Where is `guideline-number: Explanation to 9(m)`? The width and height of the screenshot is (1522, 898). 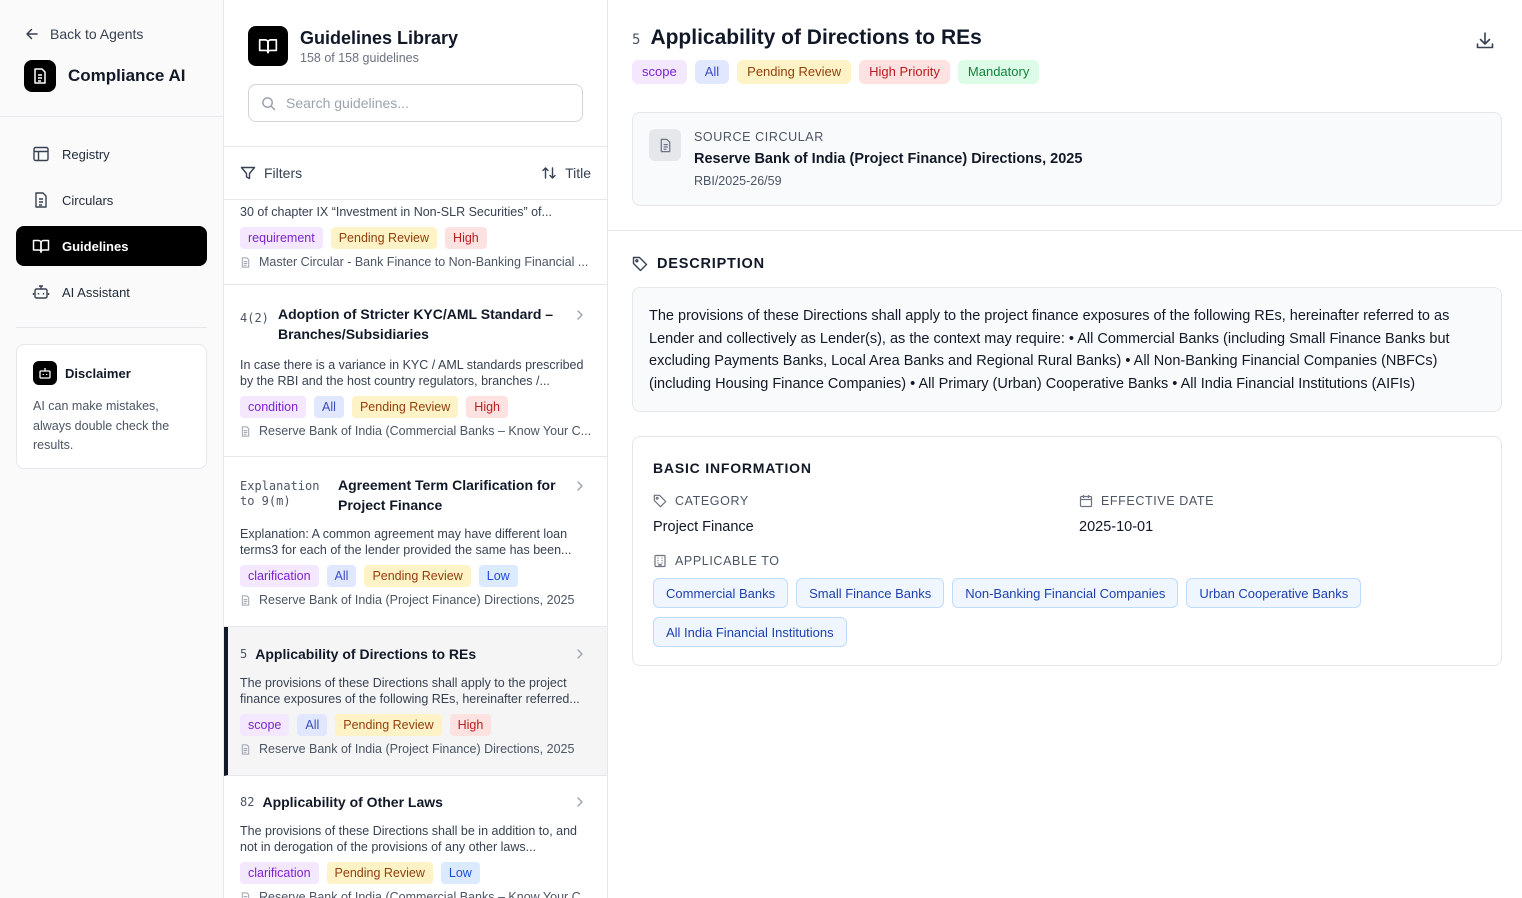 guideline-number: Explanation to 9(m) is located at coordinates (280, 493).